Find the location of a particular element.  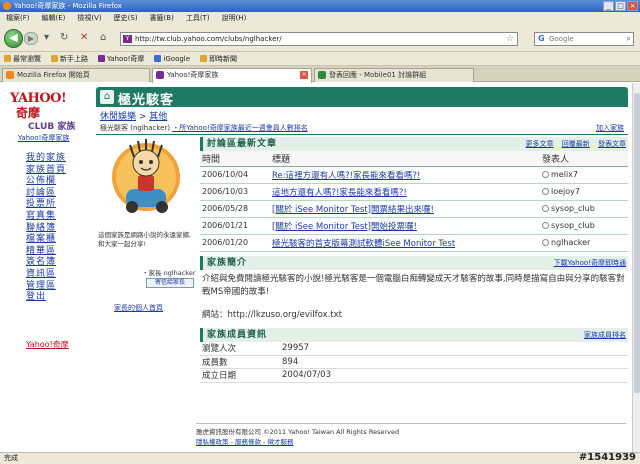

close-tab-icon: × is located at coordinates (304, 75).